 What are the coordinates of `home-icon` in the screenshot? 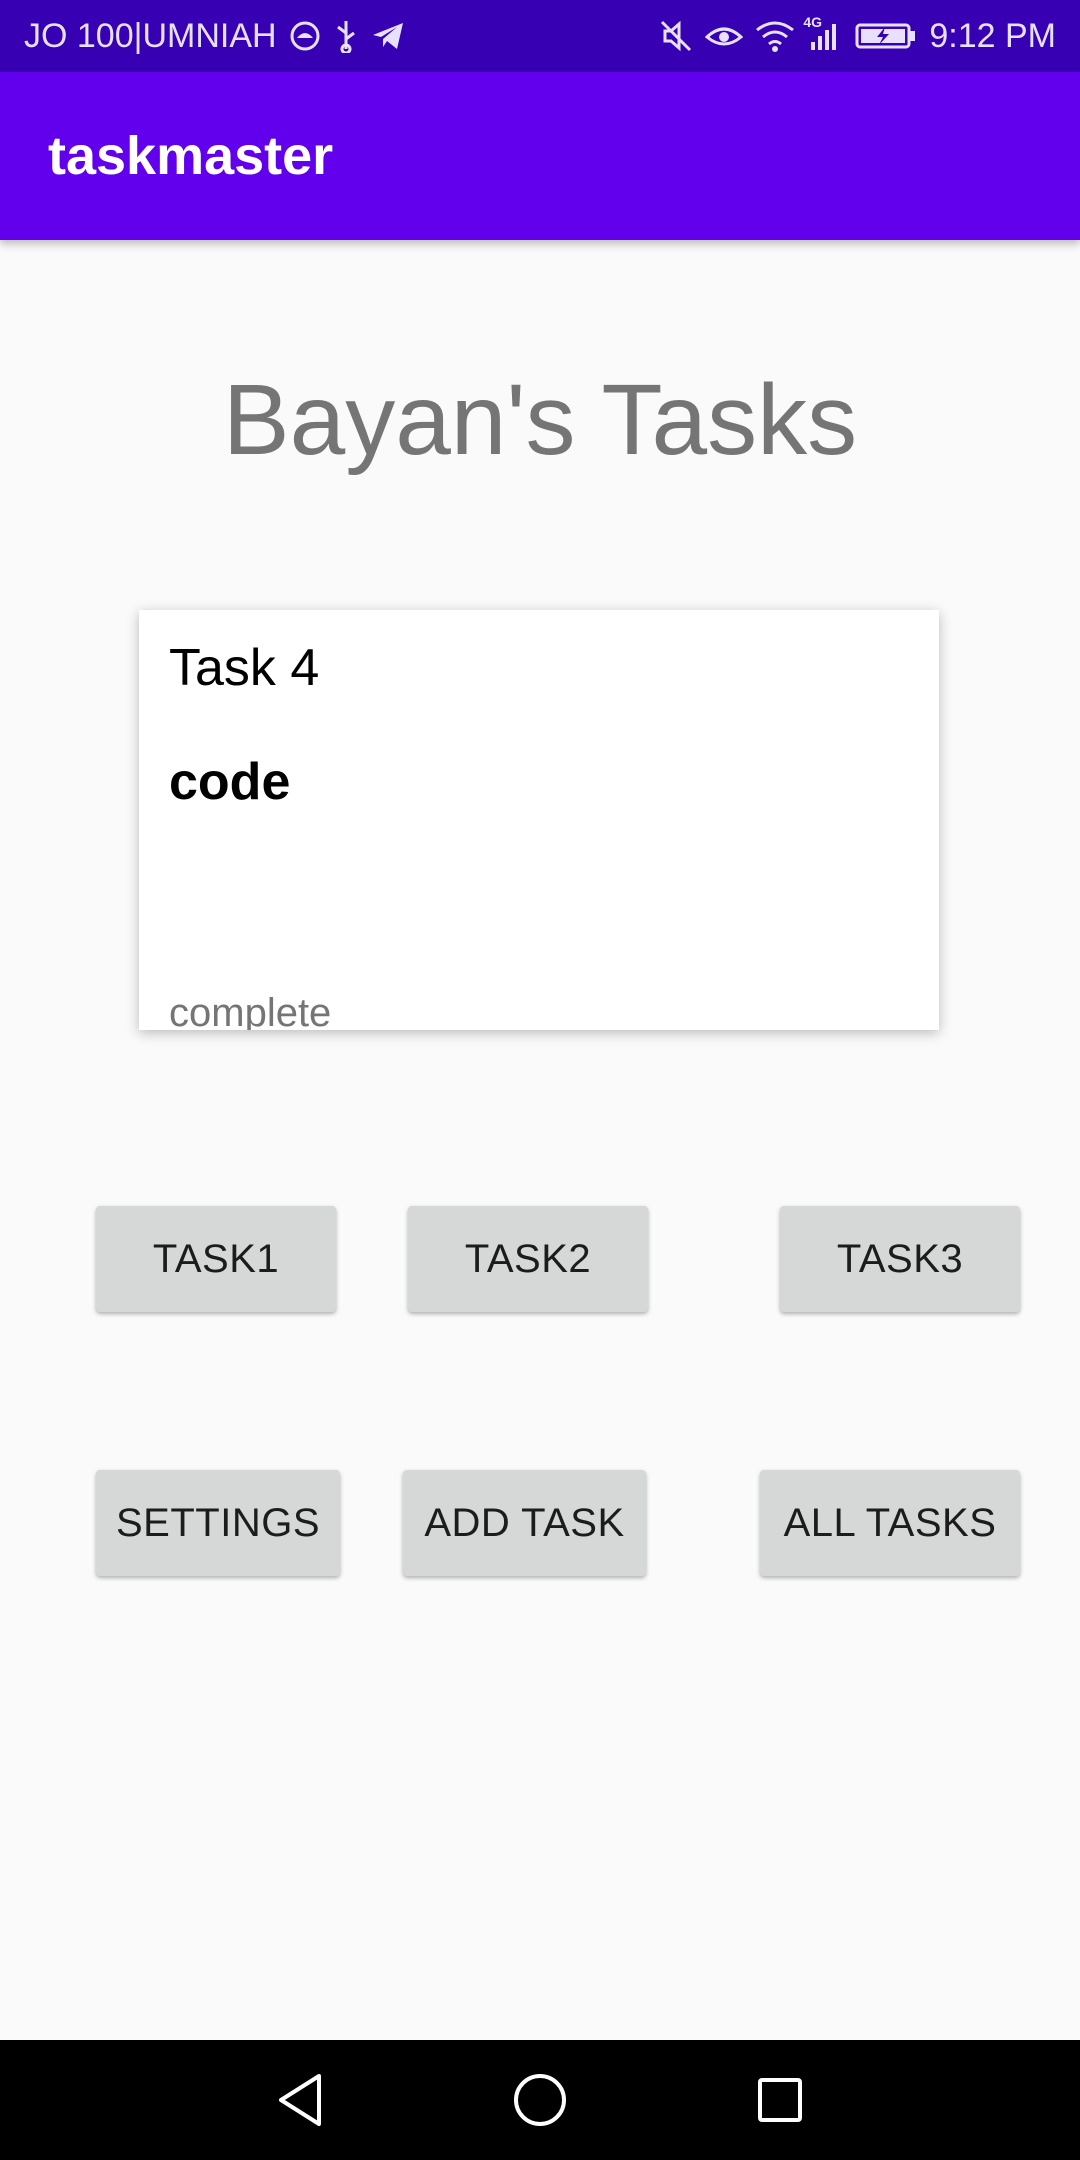 It's located at (540, 2100).